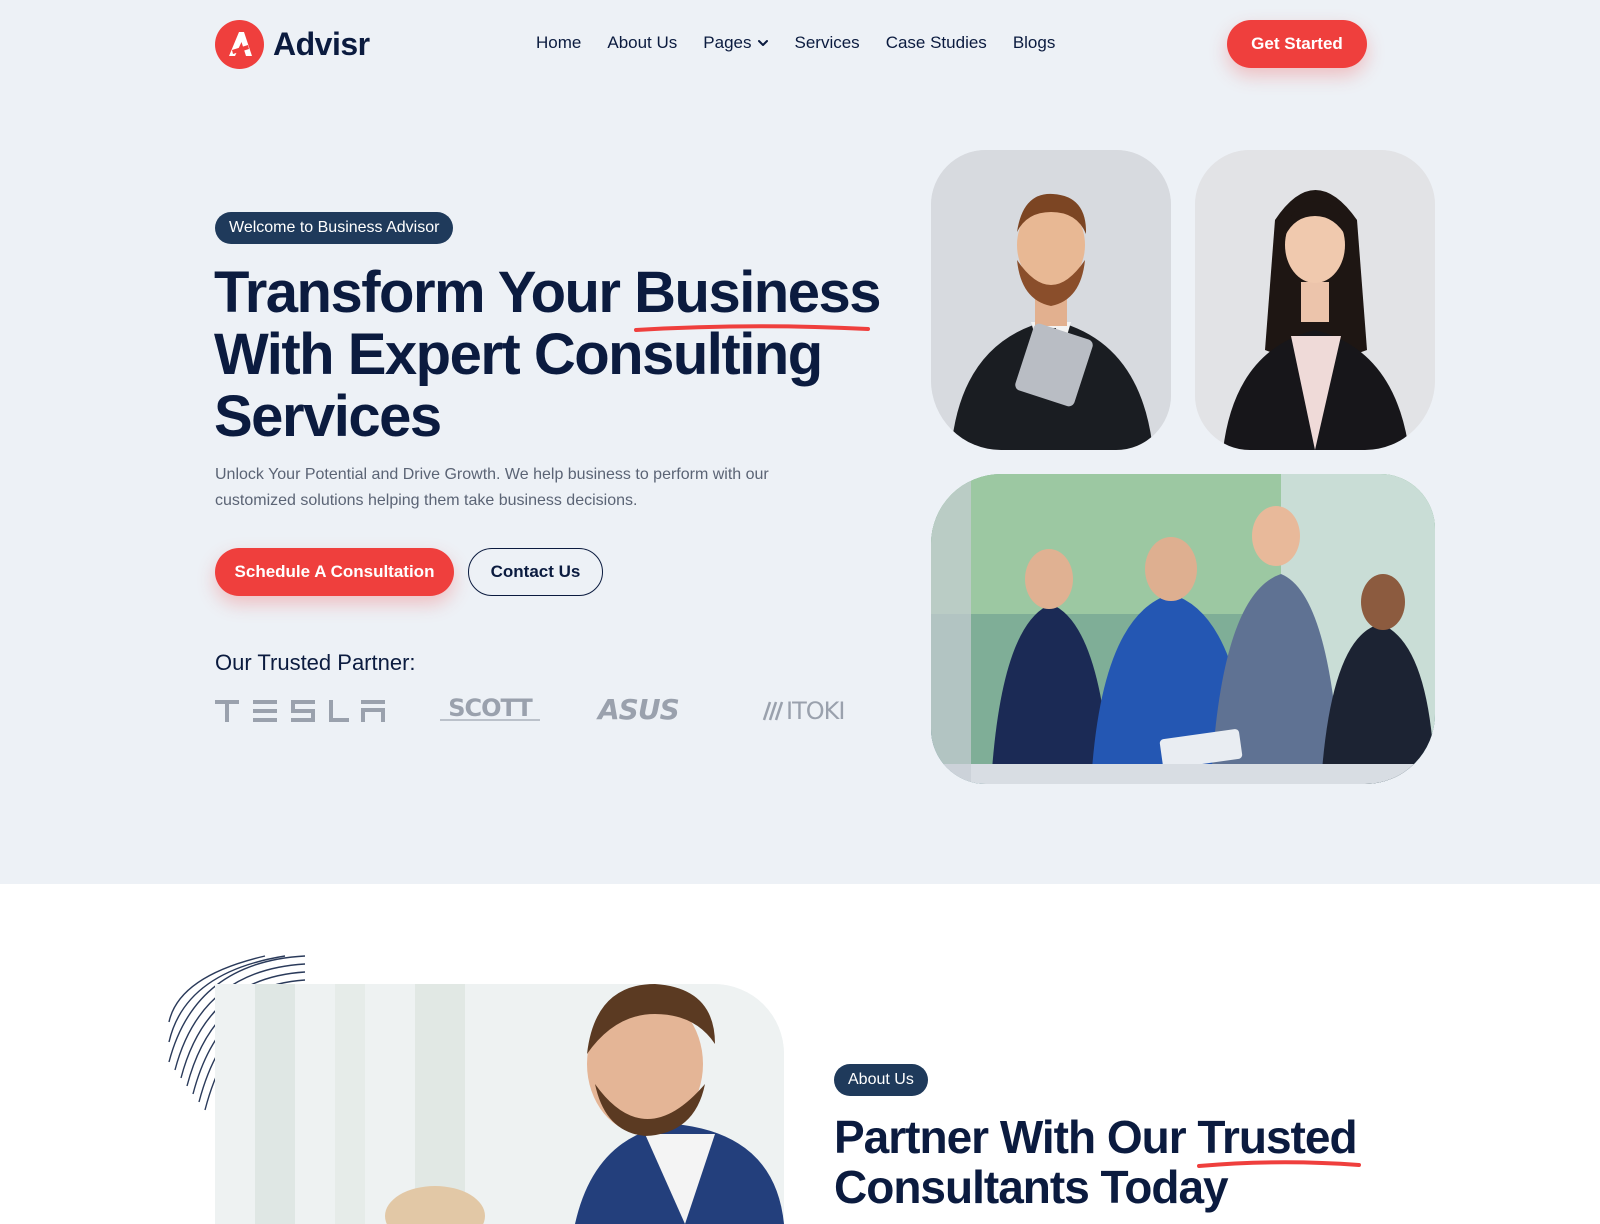  I want to click on schedule-consultation-button: Schedule A Consultation, so click(334, 572).